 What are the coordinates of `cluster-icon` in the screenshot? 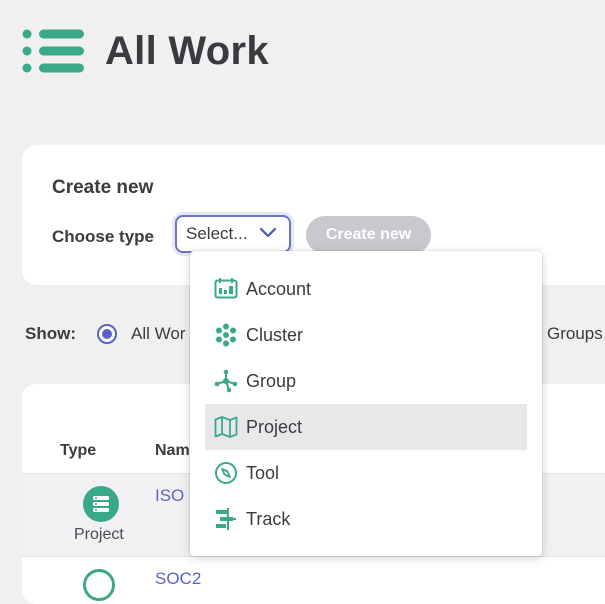 It's located at (226, 335).